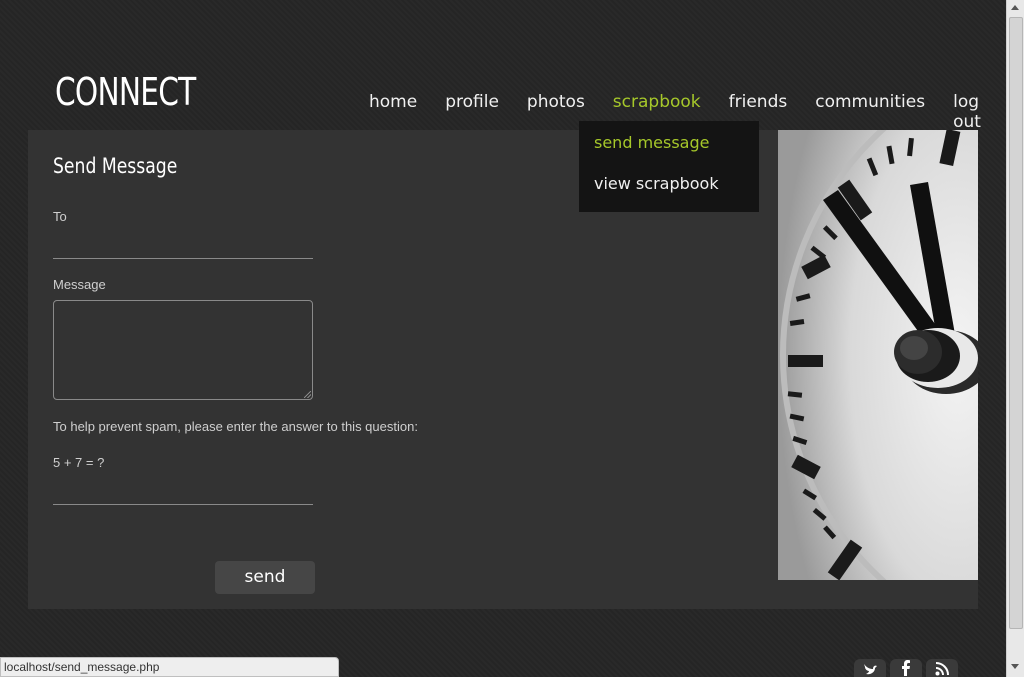 The image size is (1024, 677). I want to click on spam-answer-field, so click(183, 492).